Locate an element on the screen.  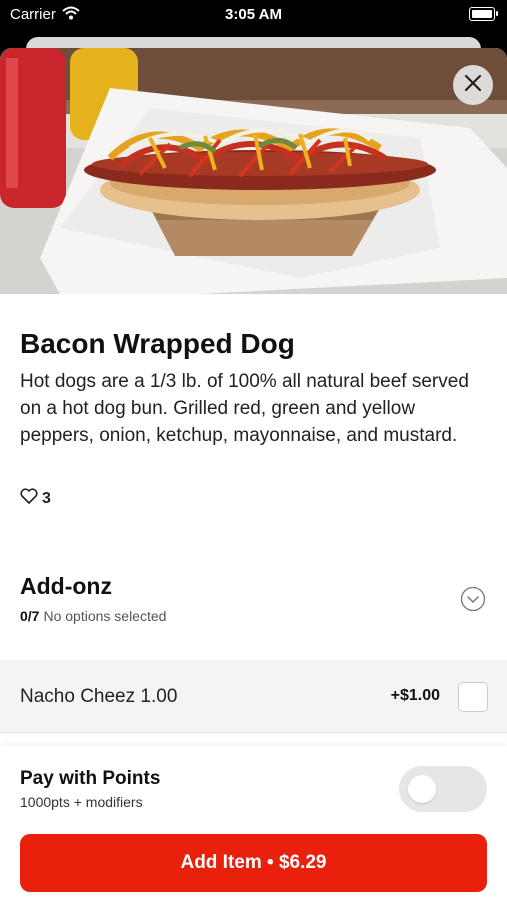
like-button: 3 is located at coordinates (35, 498).